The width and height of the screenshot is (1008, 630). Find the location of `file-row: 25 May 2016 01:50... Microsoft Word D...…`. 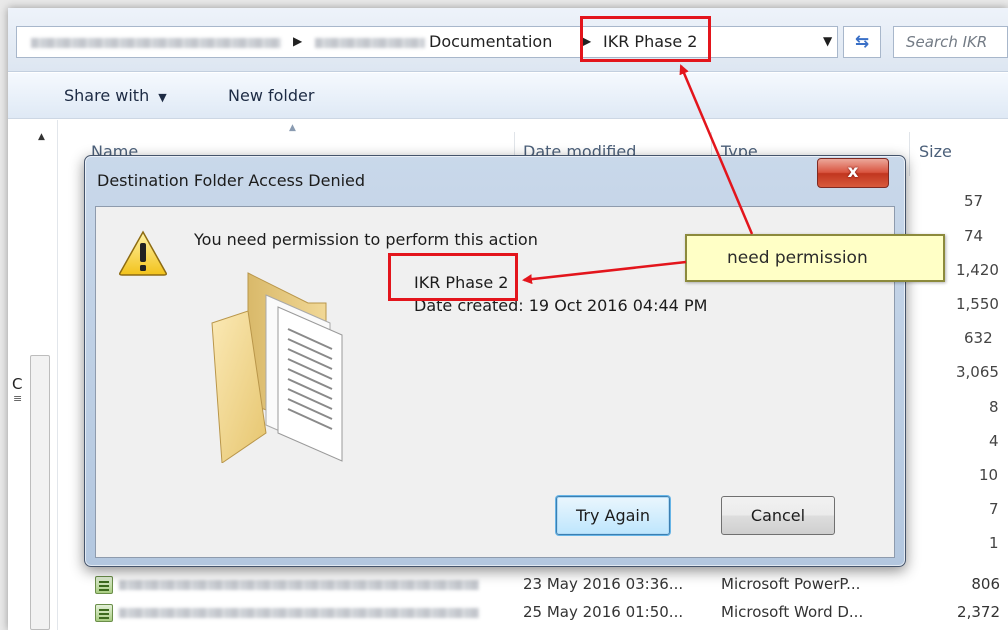

file-row: 25 May 2016 01:50... Microsoft Word D...… is located at coordinates (533, 613).